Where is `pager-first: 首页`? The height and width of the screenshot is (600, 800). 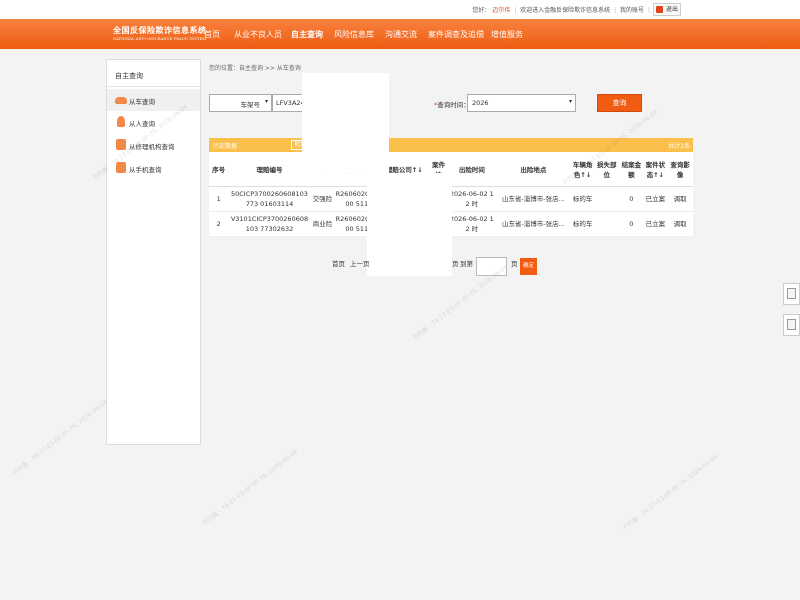
pager-first: 首页 is located at coordinates (338, 263).